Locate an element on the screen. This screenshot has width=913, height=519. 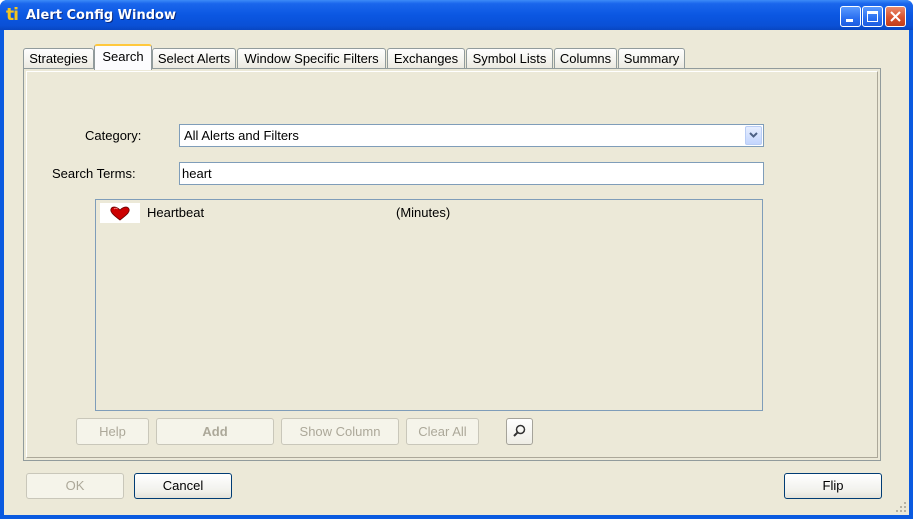
close-icon is located at coordinates (895, 16).